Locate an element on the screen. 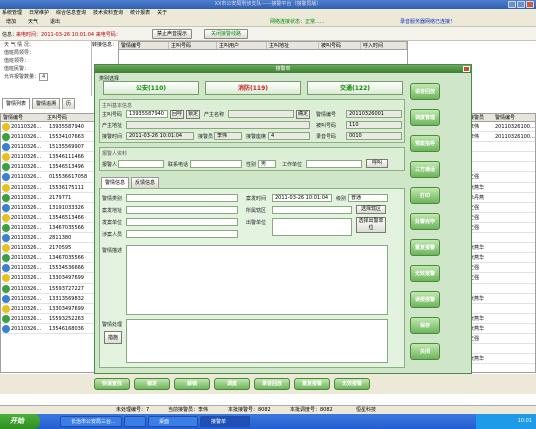 The image size is (536, 429). quick-find-button: 快速查找 is located at coordinates (112, 384).